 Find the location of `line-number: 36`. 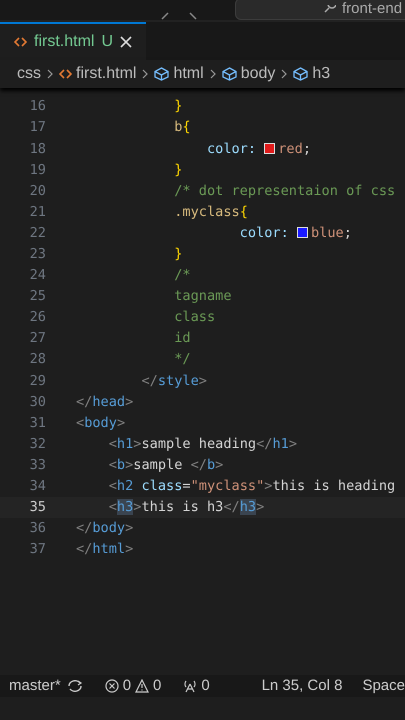

line-number: 36 is located at coordinates (37, 528).